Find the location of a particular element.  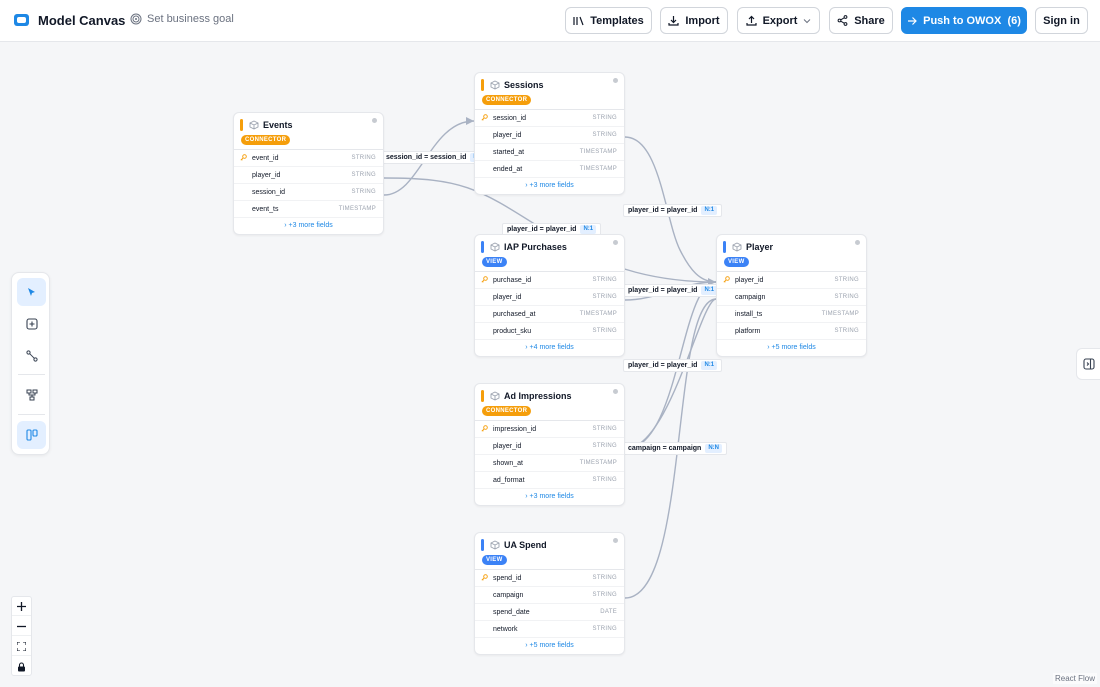

sign-in-button: Sign in is located at coordinates (1061, 20).